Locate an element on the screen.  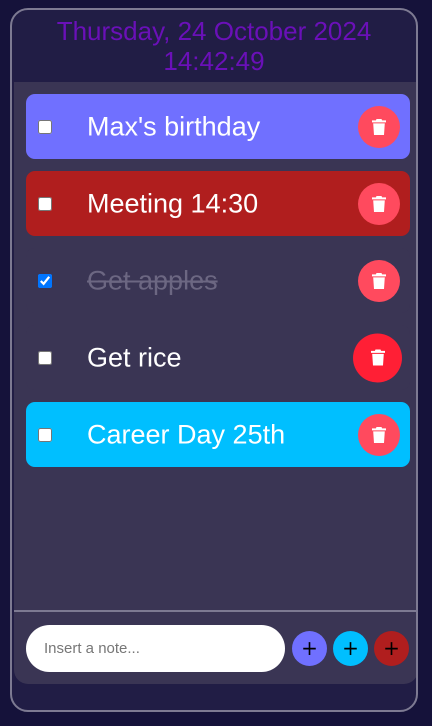
note-text: Meeting 14:30 is located at coordinates (173, 203).